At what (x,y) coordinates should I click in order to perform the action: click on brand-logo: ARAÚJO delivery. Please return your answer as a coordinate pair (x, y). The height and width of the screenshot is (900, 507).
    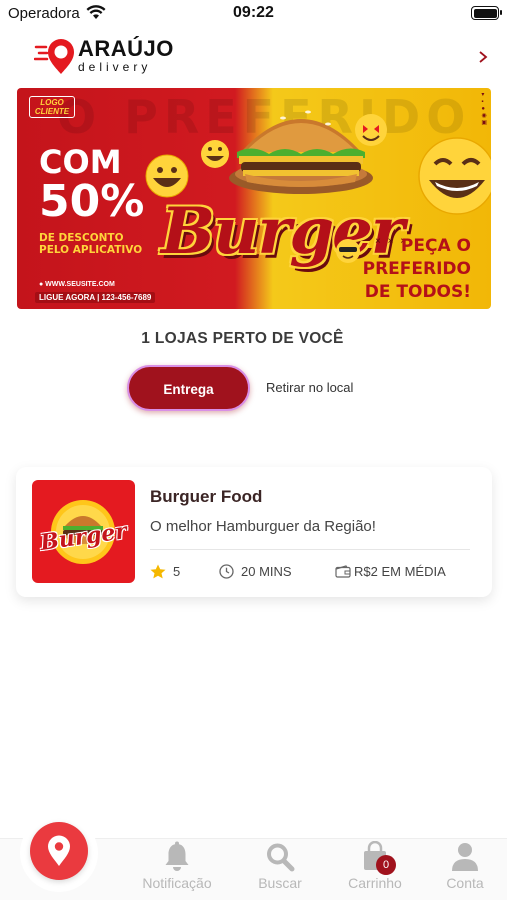
    Looking at the image, I should click on (104, 55).